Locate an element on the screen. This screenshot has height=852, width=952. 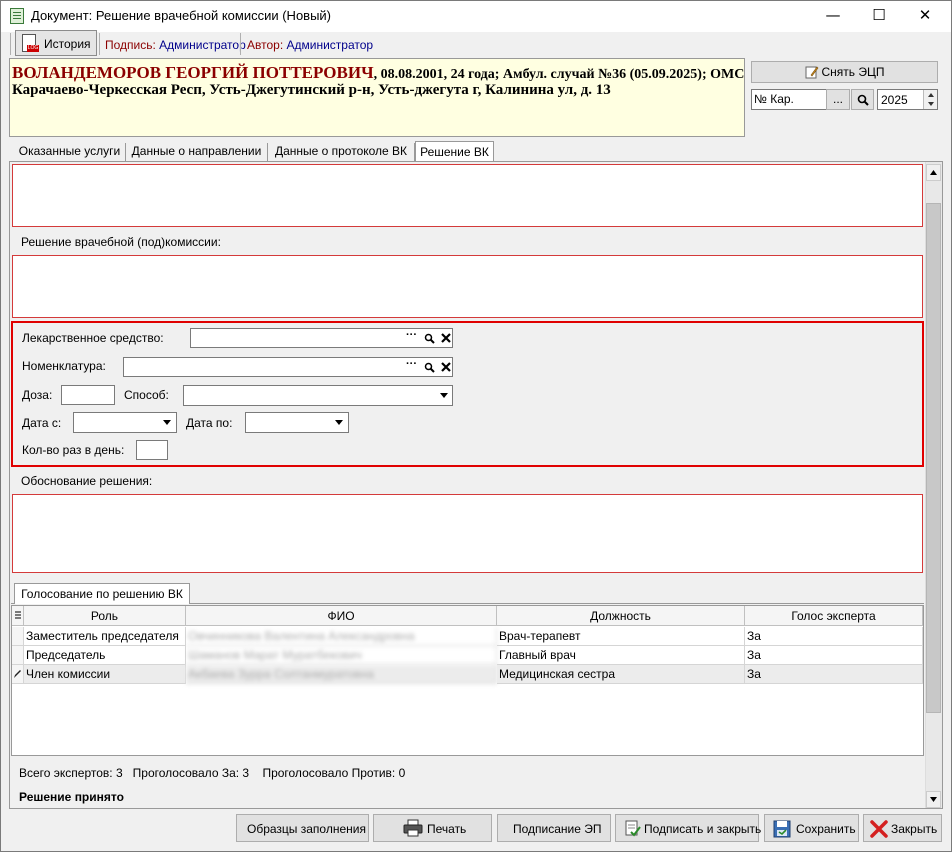
column-header-fio: ФИО is located at coordinates (341, 616).